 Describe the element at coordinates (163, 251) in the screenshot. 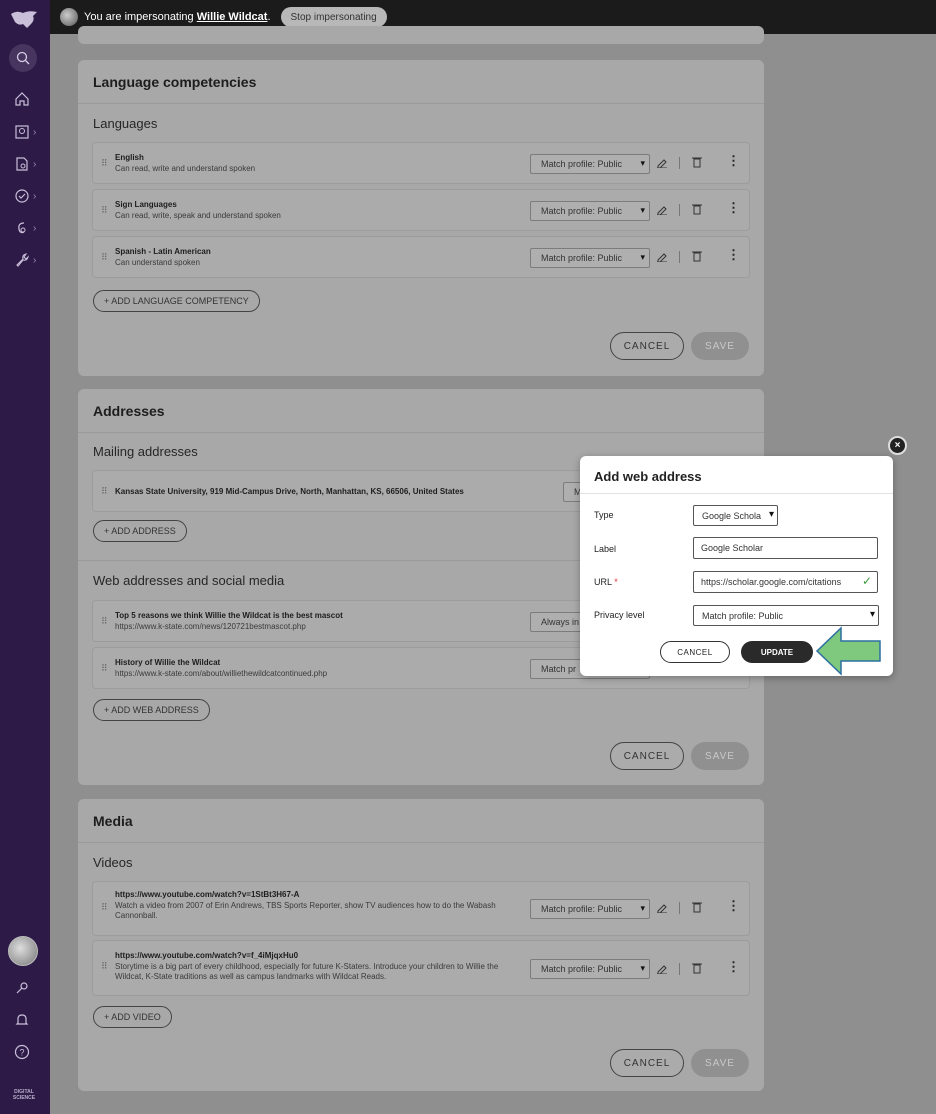

I see `item-title: Spanish - Latin American` at that location.